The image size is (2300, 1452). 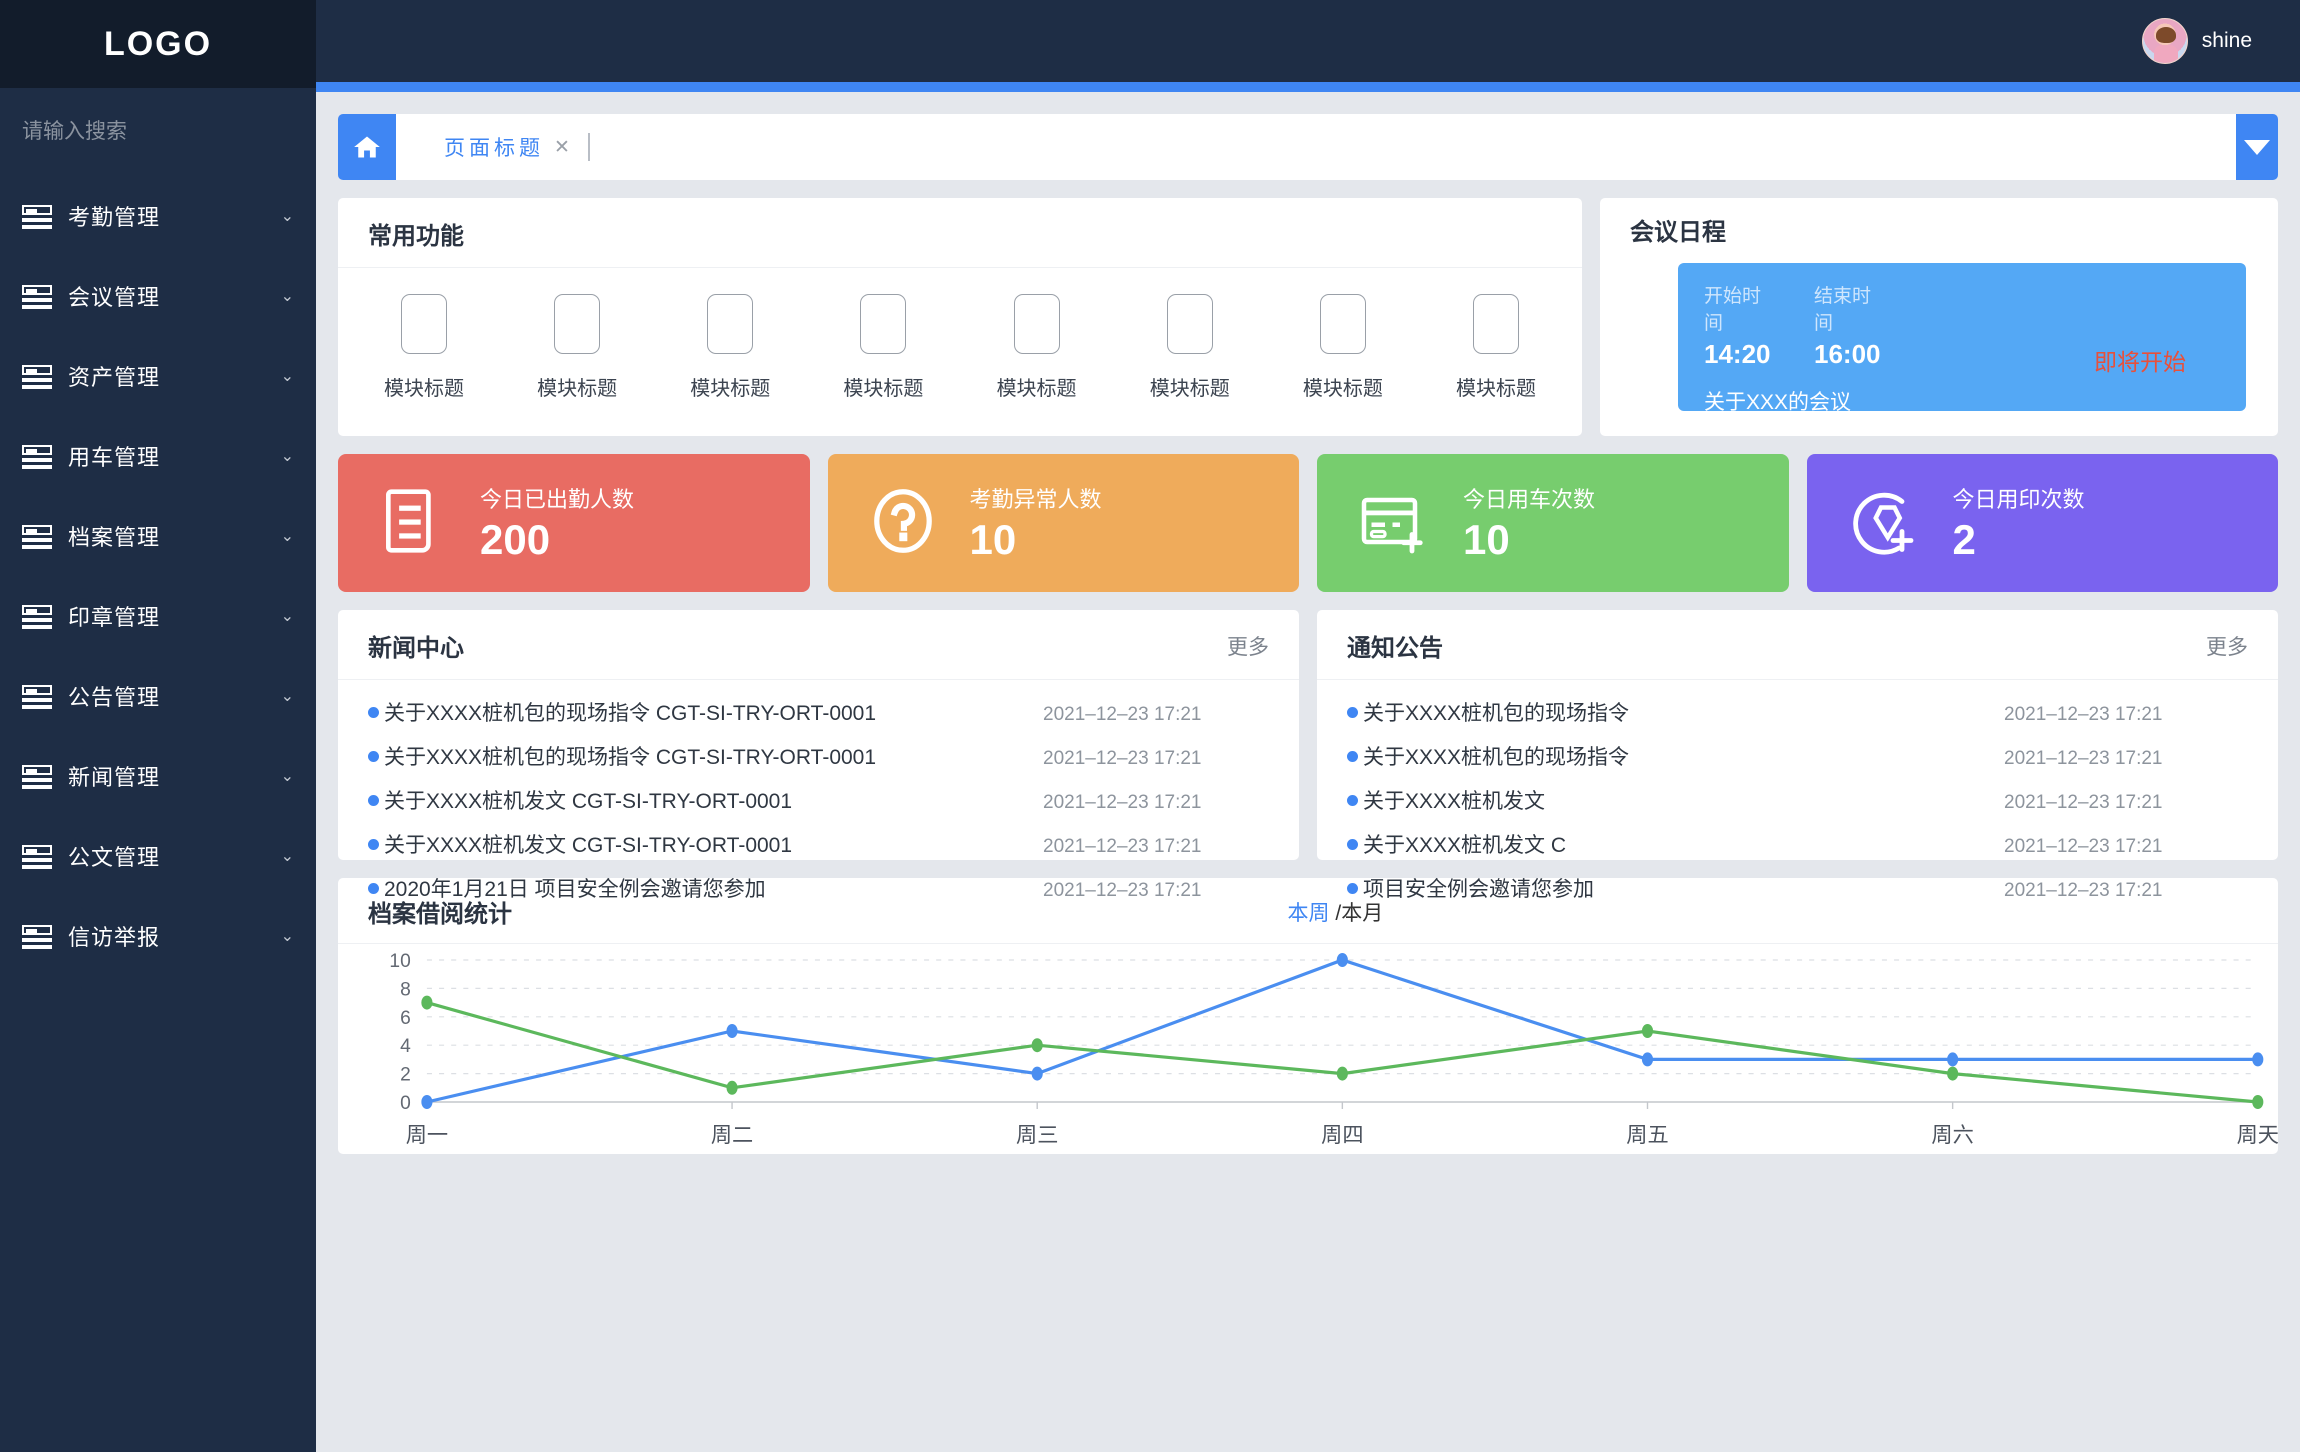 What do you see at coordinates (1395, 648) in the screenshot?
I see `notice-title: 通知公告` at bounding box center [1395, 648].